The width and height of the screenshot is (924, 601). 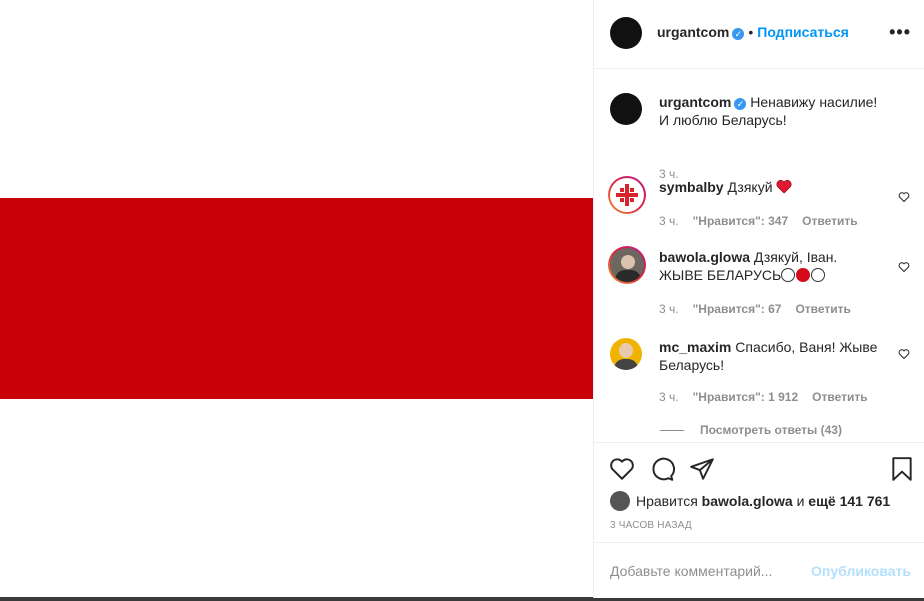 I want to click on comment-text: Дзякуй, so click(x=750, y=187).